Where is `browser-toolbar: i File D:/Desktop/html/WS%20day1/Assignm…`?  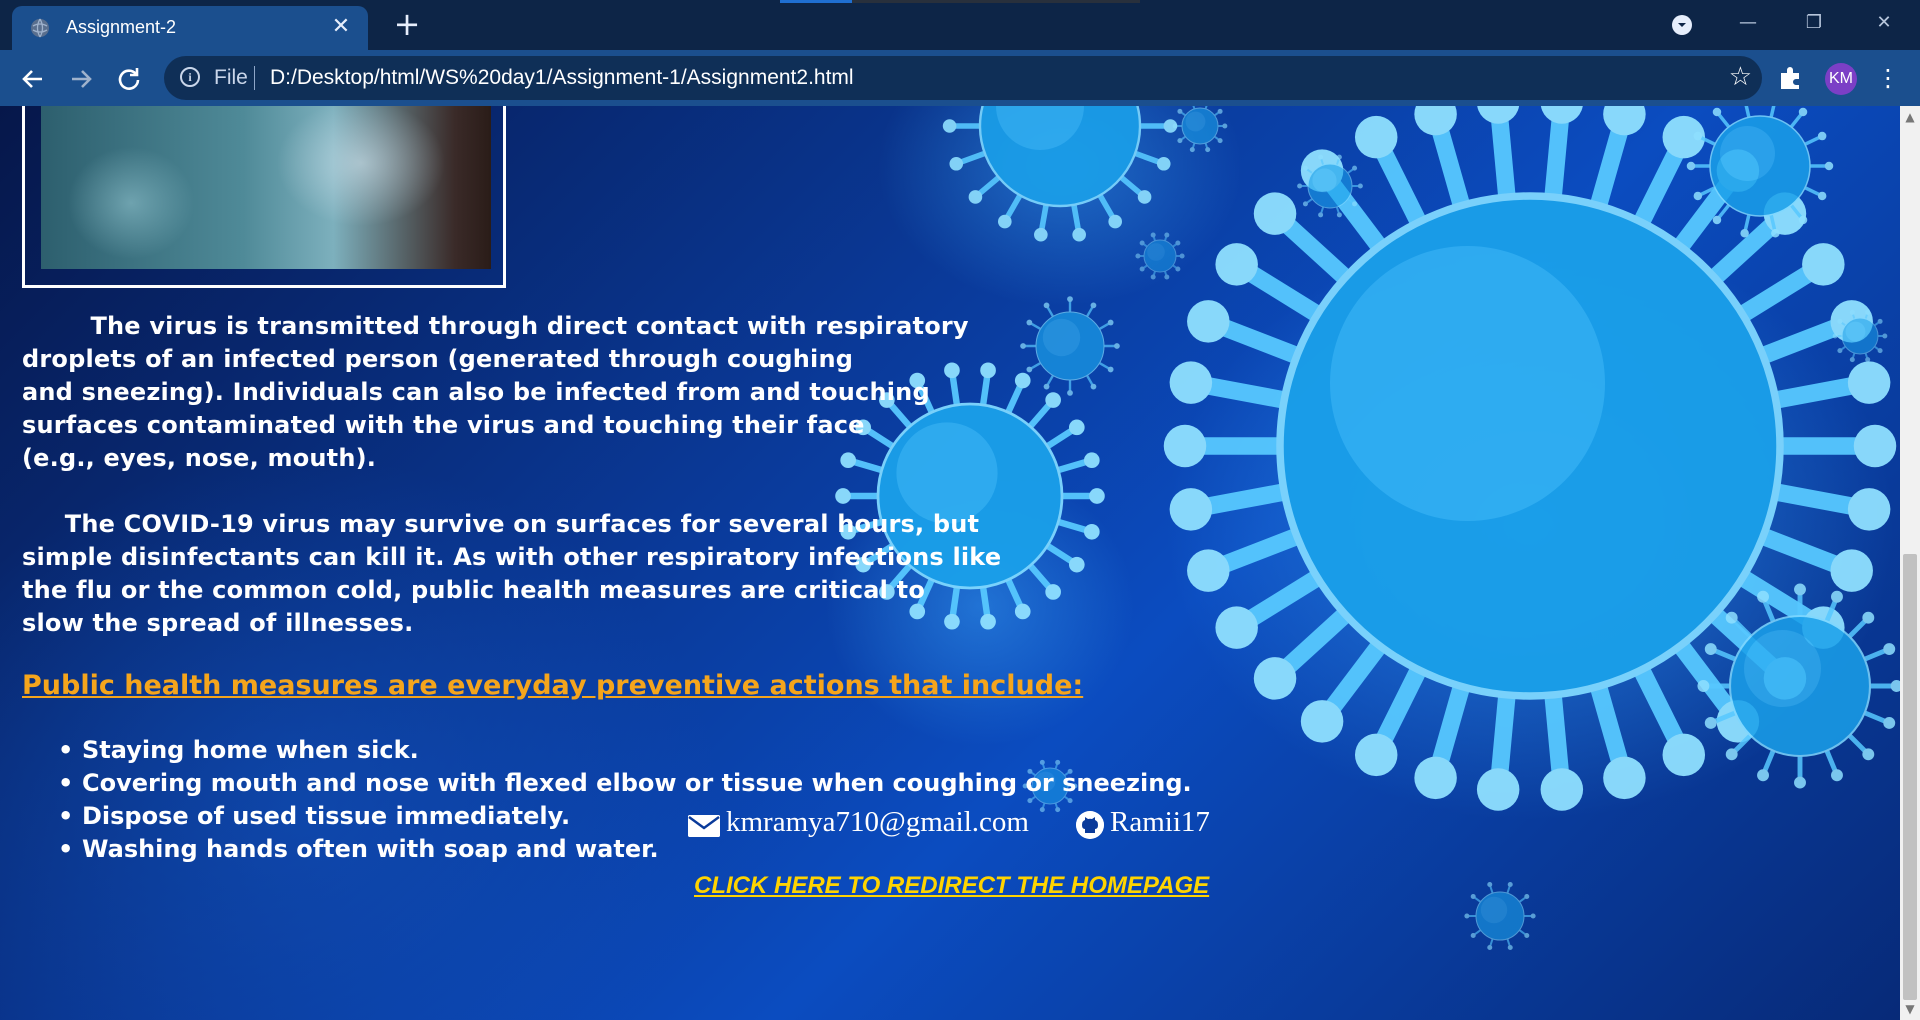 browser-toolbar: i File D:/Desktop/html/WS%20day1/Assignm… is located at coordinates (960, 78).